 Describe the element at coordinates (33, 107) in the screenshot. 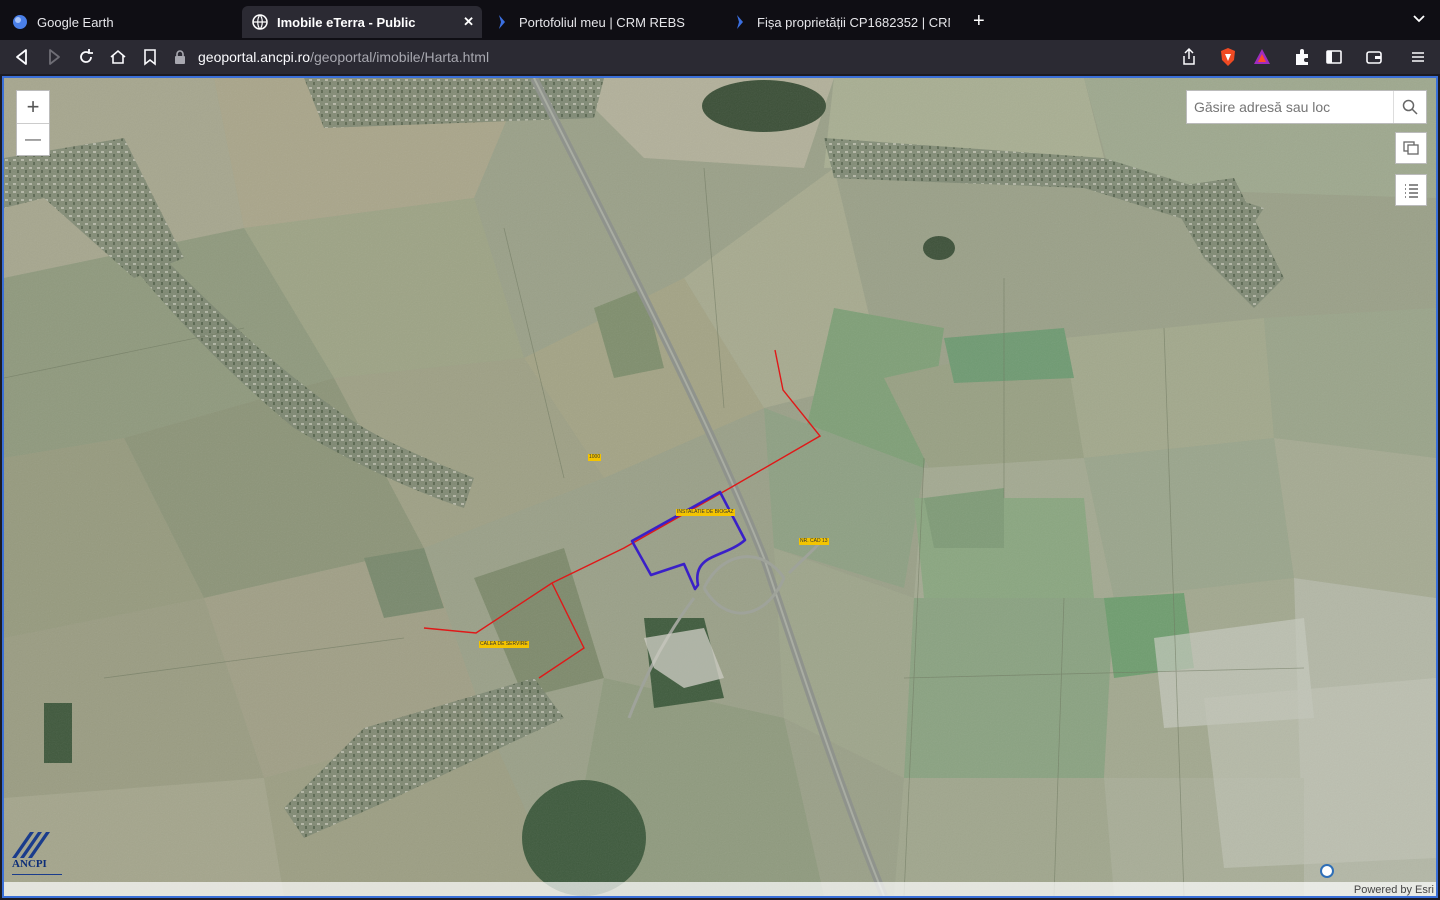

I see `zoom-in-button: +` at that location.